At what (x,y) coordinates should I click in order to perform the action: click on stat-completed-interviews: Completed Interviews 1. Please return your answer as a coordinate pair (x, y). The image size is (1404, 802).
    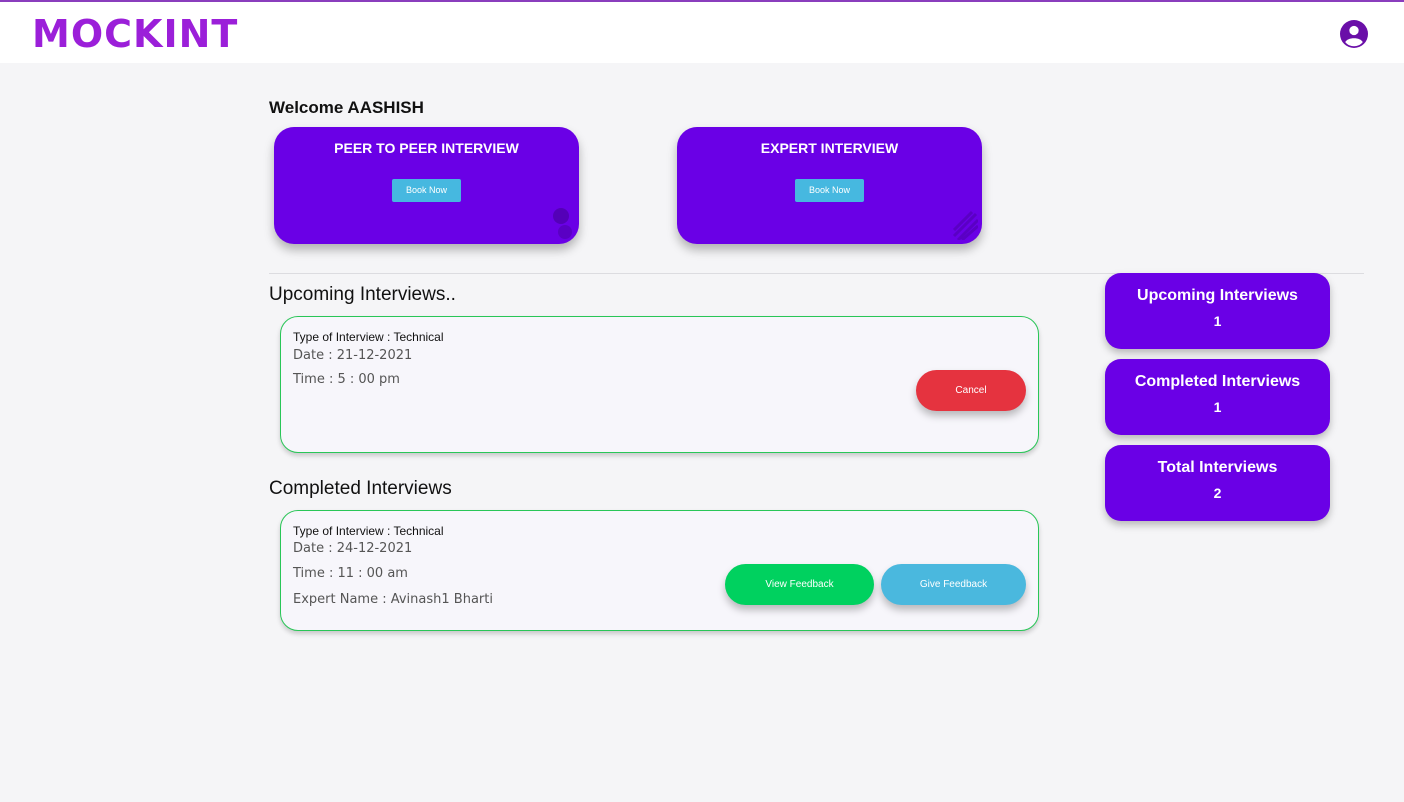
    Looking at the image, I should click on (1217, 397).